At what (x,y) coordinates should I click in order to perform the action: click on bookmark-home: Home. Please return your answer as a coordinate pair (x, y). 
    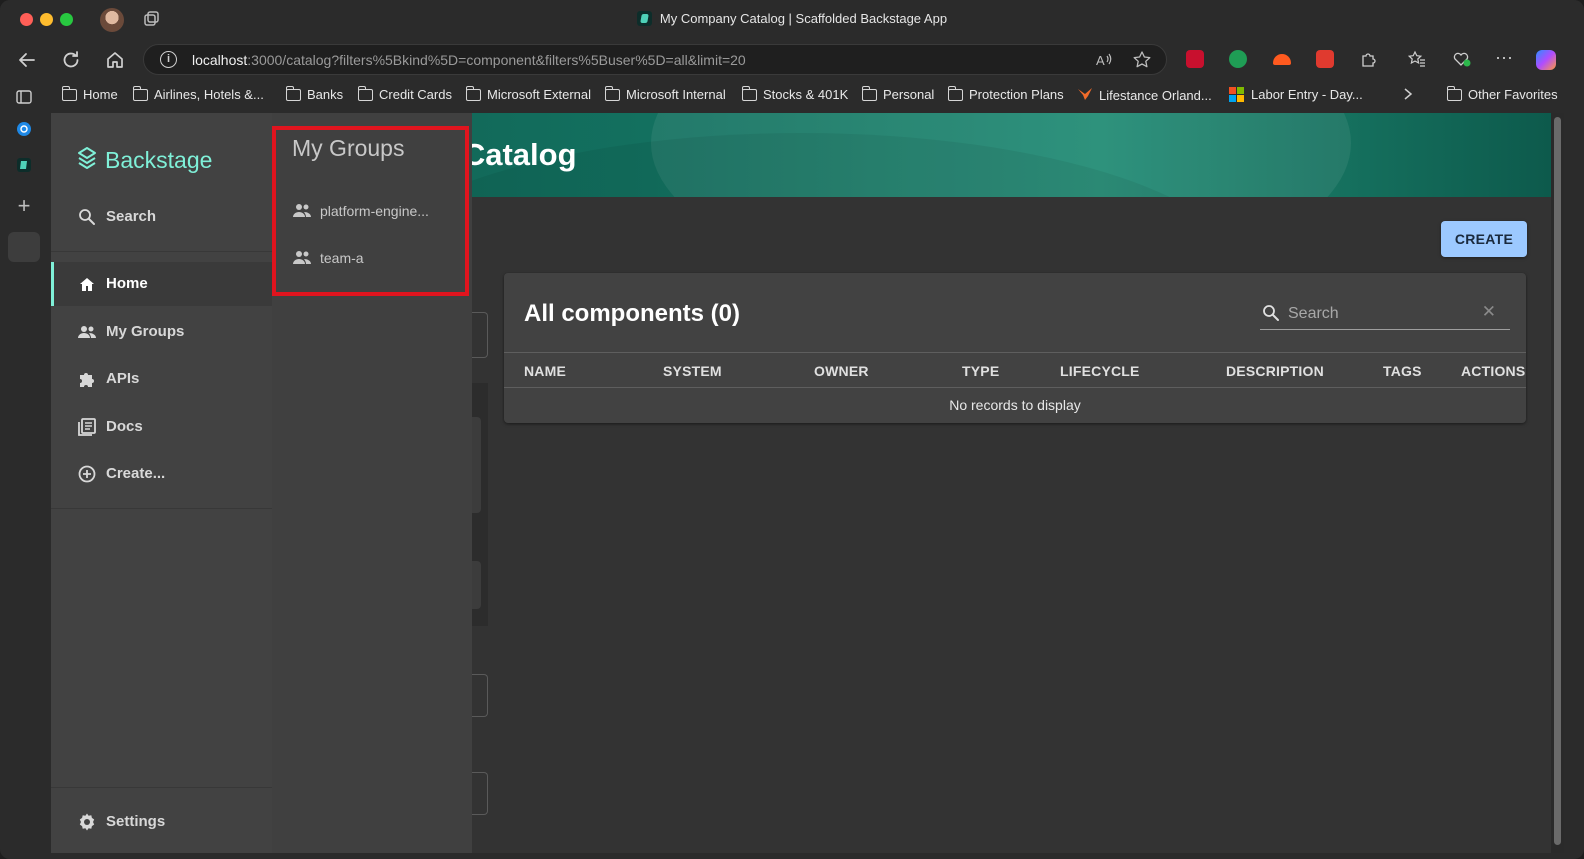
    Looking at the image, I should click on (89, 93).